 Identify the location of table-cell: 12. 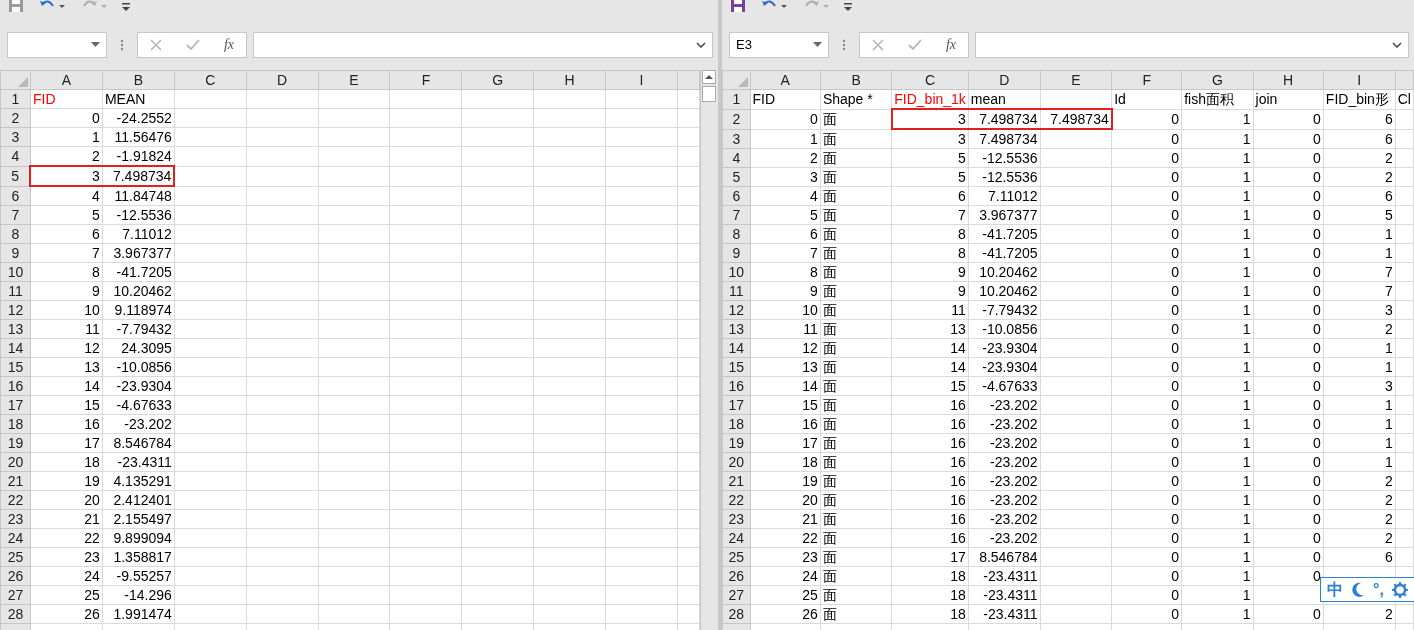
(785, 348).